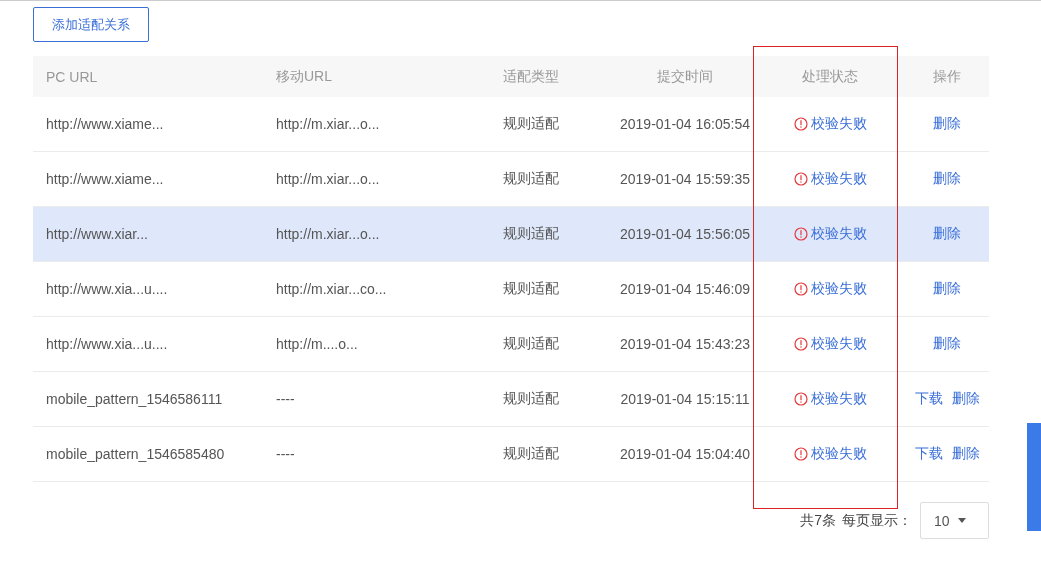 This screenshot has width=1041, height=569. I want to click on table-row: http://www.xia...u.... http://m....o... 规则适配 2019-01-04 15:43:23 校验失败 删除, so click(511, 344).